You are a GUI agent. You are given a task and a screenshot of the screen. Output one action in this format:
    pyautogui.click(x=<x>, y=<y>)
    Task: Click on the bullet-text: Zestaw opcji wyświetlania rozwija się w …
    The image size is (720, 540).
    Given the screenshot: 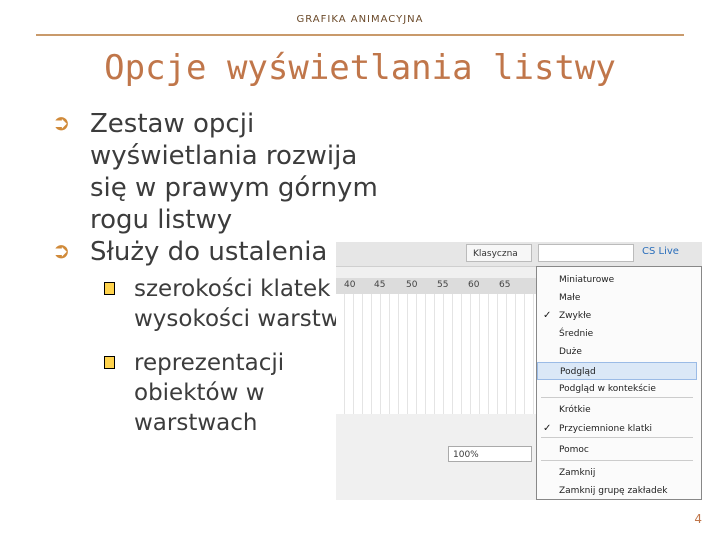 What is the action you would take?
    pyautogui.click(x=234, y=172)
    